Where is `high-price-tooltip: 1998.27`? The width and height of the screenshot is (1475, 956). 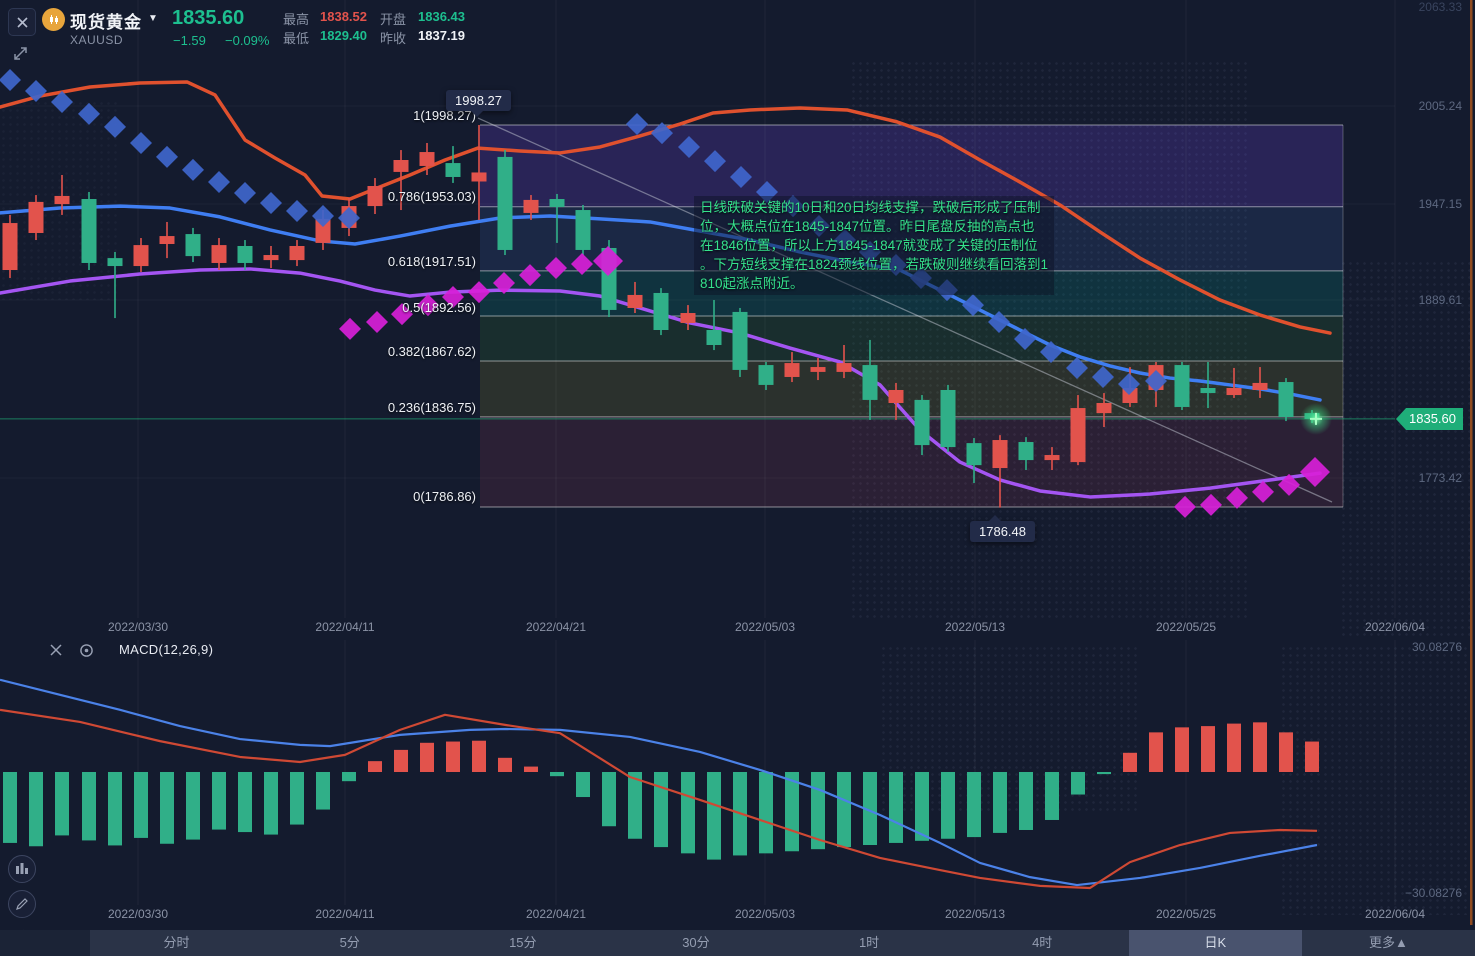 high-price-tooltip: 1998.27 is located at coordinates (478, 103).